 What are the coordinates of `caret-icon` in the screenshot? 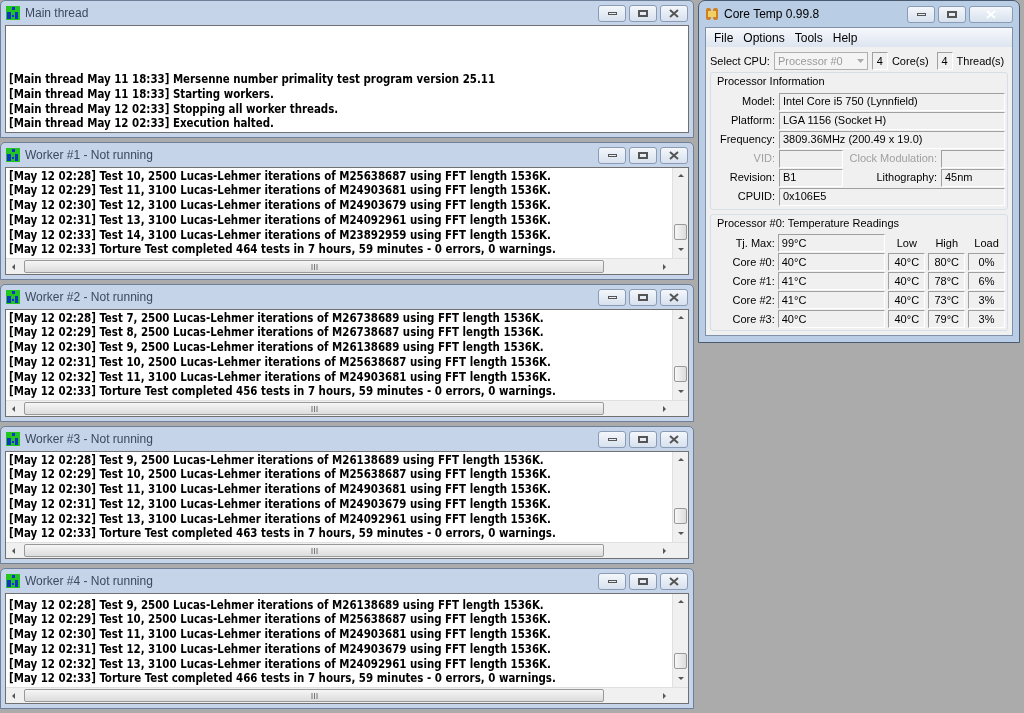 It's located at (860, 61).